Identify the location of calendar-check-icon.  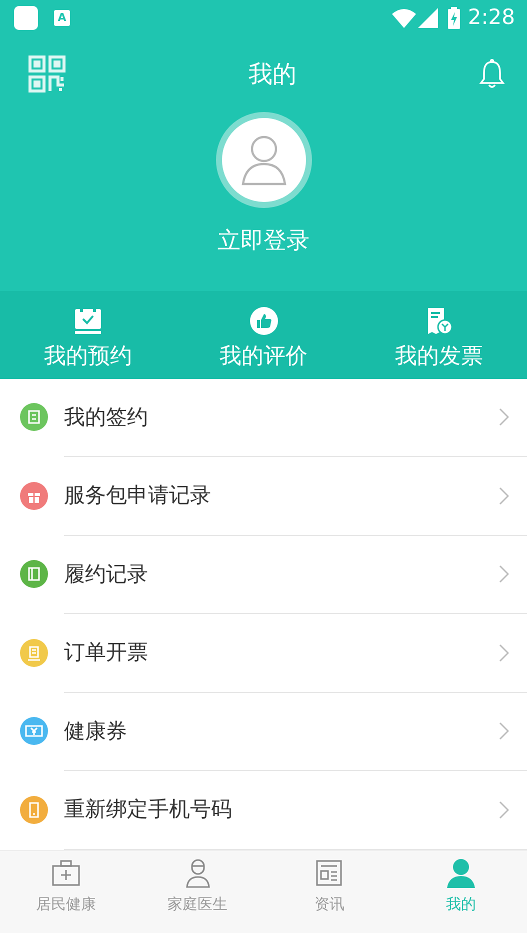
(88, 320).